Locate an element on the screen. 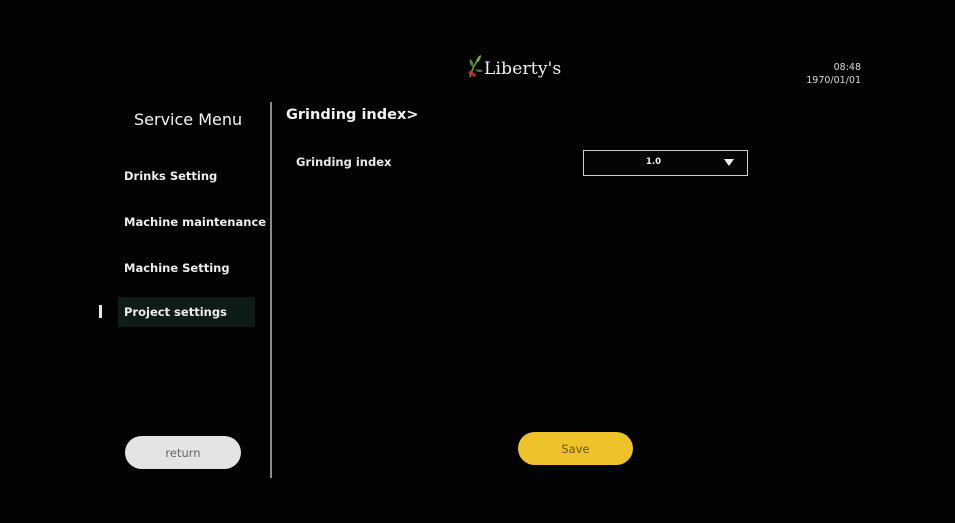 This screenshot has width=955, height=523. grinding-index-select: 1.0 is located at coordinates (665, 163).